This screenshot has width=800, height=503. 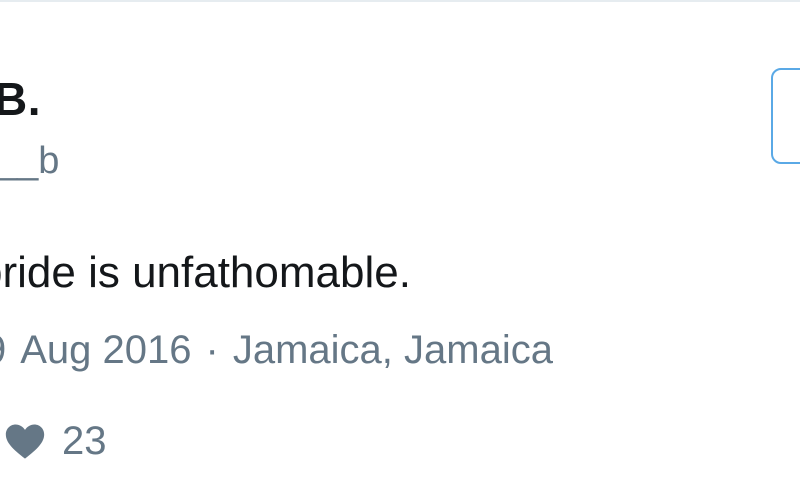 I want to click on heart-icon-graphic, so click(x=25, y=441).